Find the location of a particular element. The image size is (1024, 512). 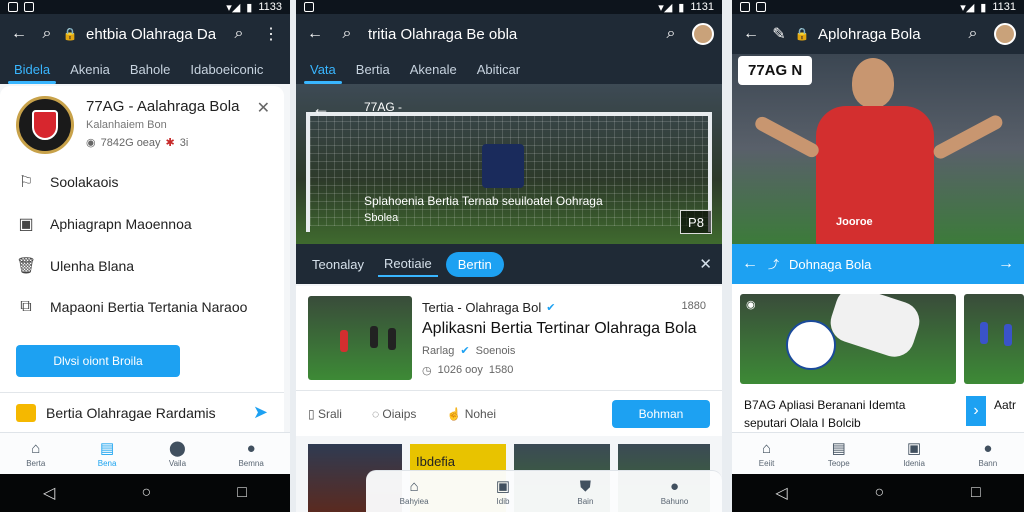

tab-item: Bahole is located at coordinates (150, 69).